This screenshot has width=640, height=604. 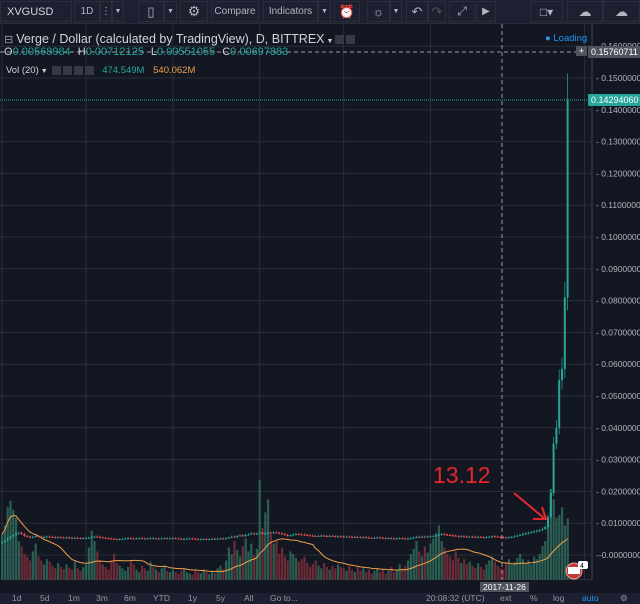 What do you see at coordinates (123, 70) in the screenshot?
I see `volume-value: 474.549M` at bounding box center [123, 70].